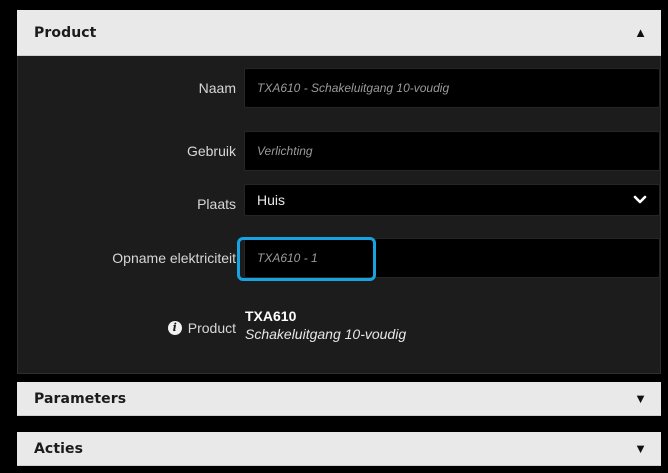  What do you see at coordinates (211, 328) in the screenshot?
I see `product-info-label-text: Product` at bounding box center [211, 328].